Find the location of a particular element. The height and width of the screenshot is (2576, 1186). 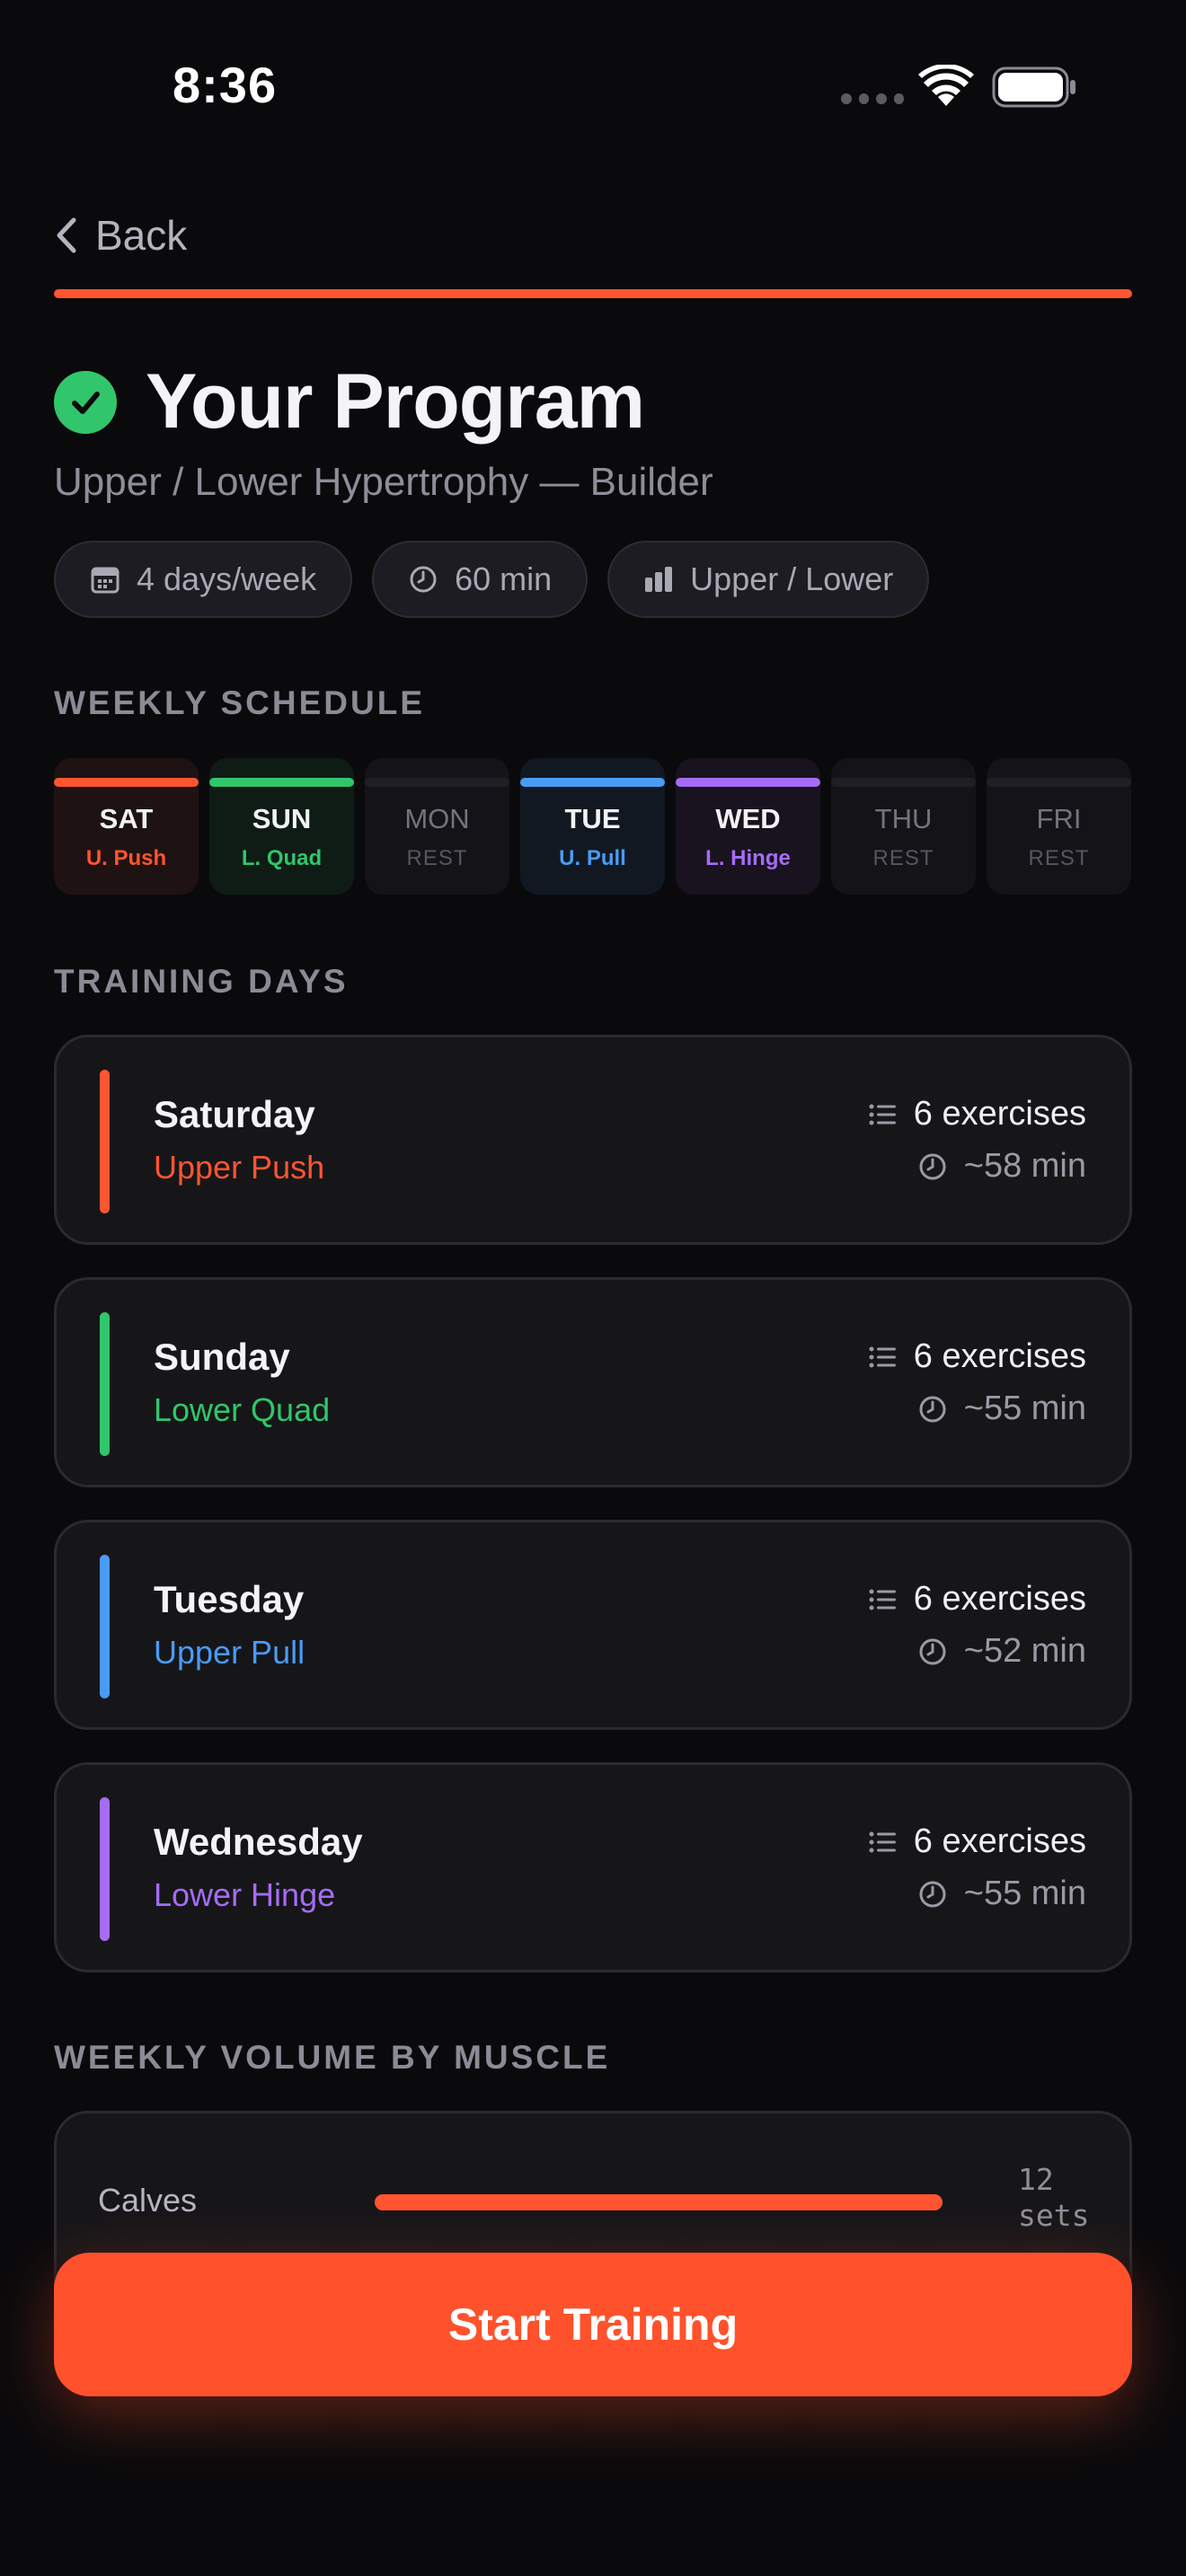

back-button: Back is located at coordinates (120, 235).